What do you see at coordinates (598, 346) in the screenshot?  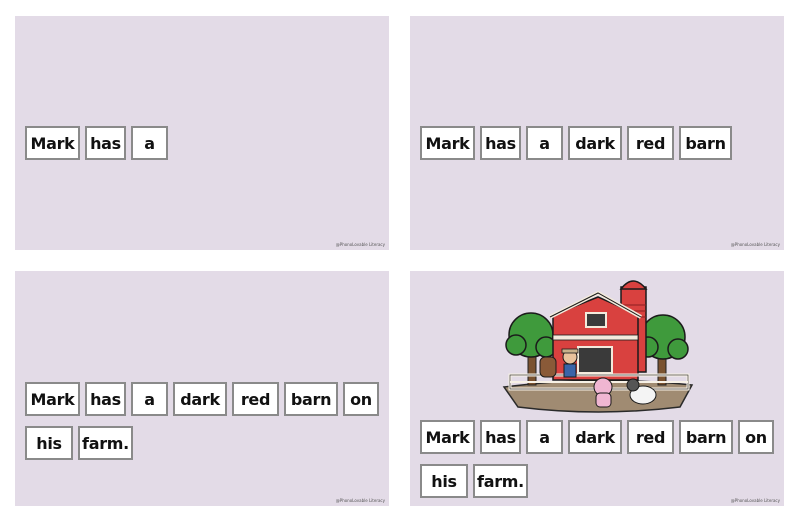 I see `farm-barn-illustration` at bounding box center [598, 346].